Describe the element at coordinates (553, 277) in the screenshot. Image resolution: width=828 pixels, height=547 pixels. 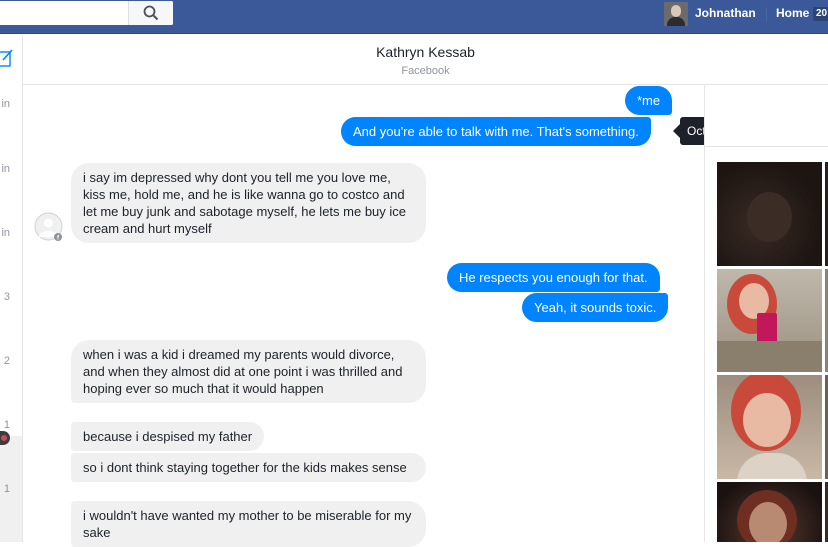
I see `outgoing-message: He respects you enough for that.` at that location.